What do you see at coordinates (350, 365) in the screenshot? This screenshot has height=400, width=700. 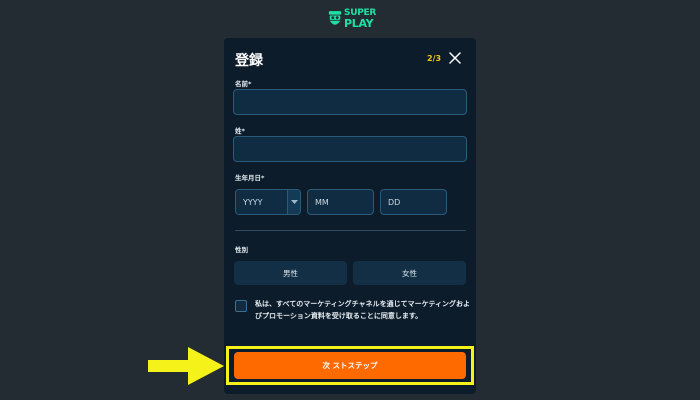 I see `next-step-button: 次 ストステップ` at bounding box center [350, 365].